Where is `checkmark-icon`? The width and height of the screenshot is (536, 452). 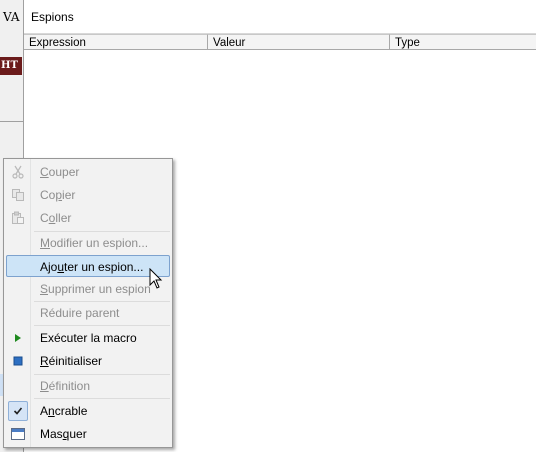
checkmark-icon is located at coordinates (18, 411).